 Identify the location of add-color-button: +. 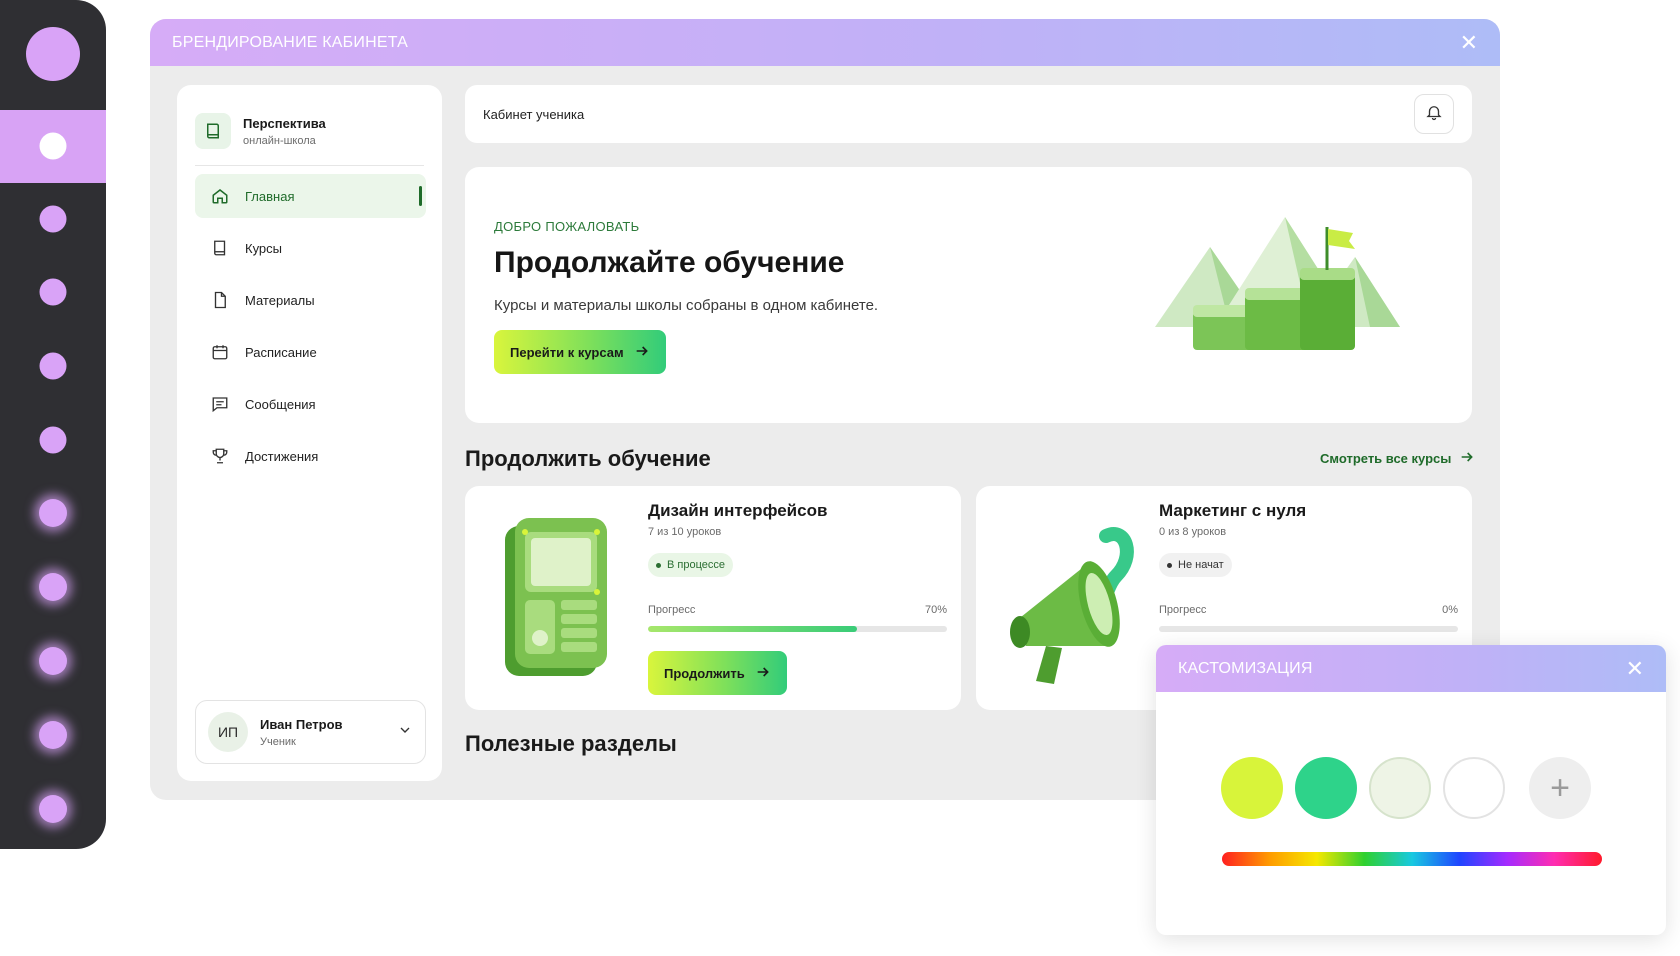
(1560, 788).